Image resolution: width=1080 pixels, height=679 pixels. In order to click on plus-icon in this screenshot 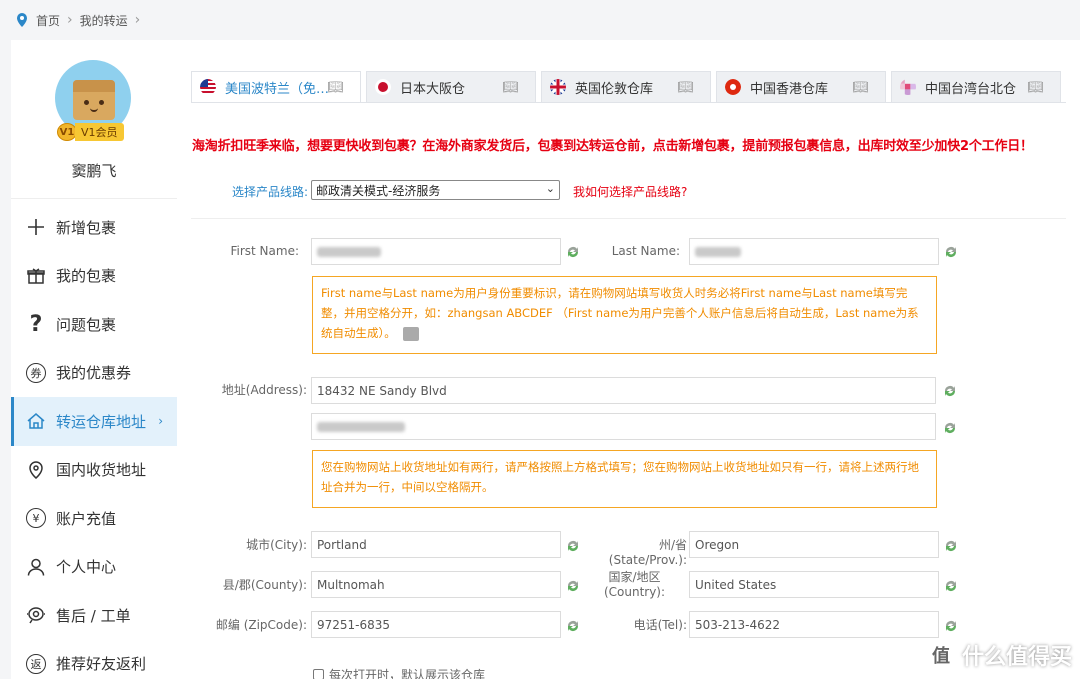, I will do `click(36, 227)`.